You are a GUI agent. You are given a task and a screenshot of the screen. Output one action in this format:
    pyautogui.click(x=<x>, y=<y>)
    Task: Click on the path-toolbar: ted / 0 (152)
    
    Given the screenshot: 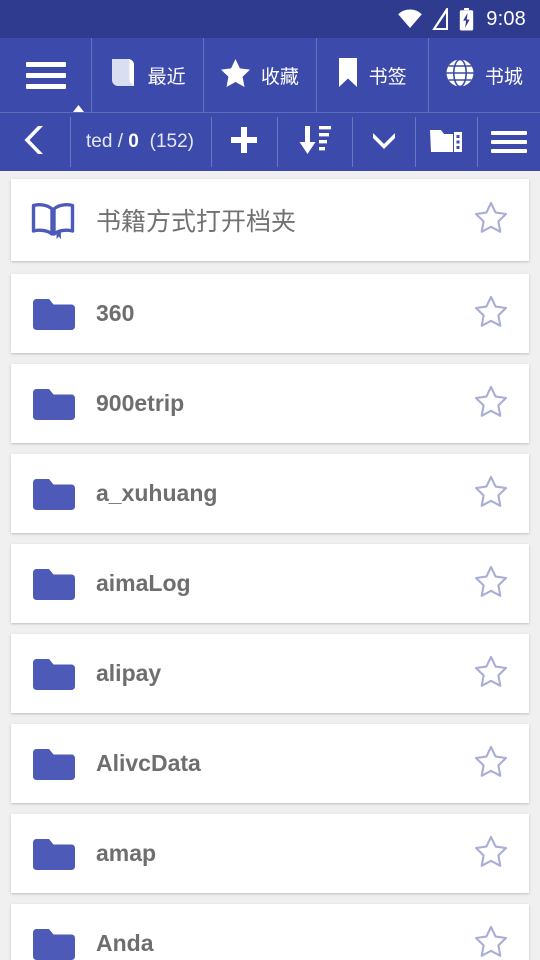 What is the action you would take?
    pyautogui.click(x=270, y=141)
    